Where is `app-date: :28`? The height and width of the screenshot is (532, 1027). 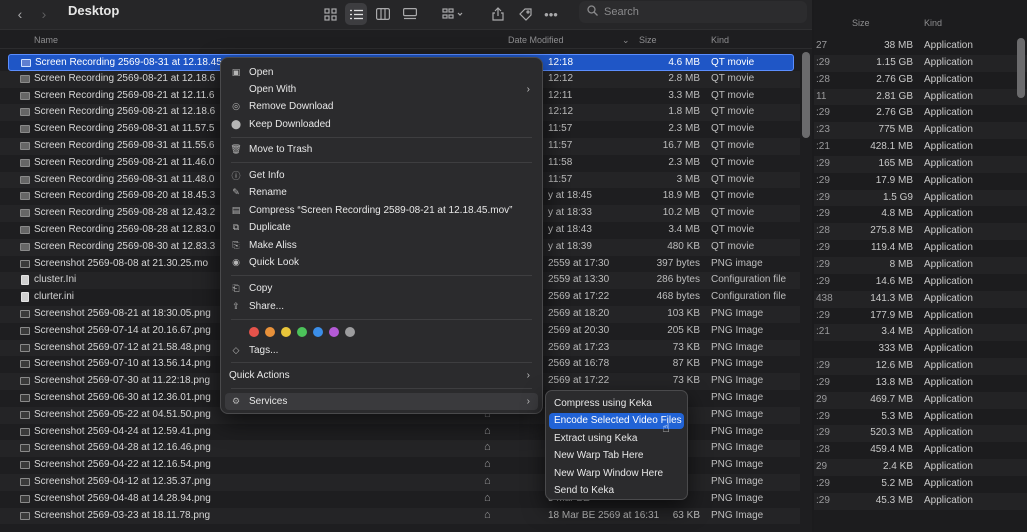
app-date: :28 is located at coordinates (823, 231).